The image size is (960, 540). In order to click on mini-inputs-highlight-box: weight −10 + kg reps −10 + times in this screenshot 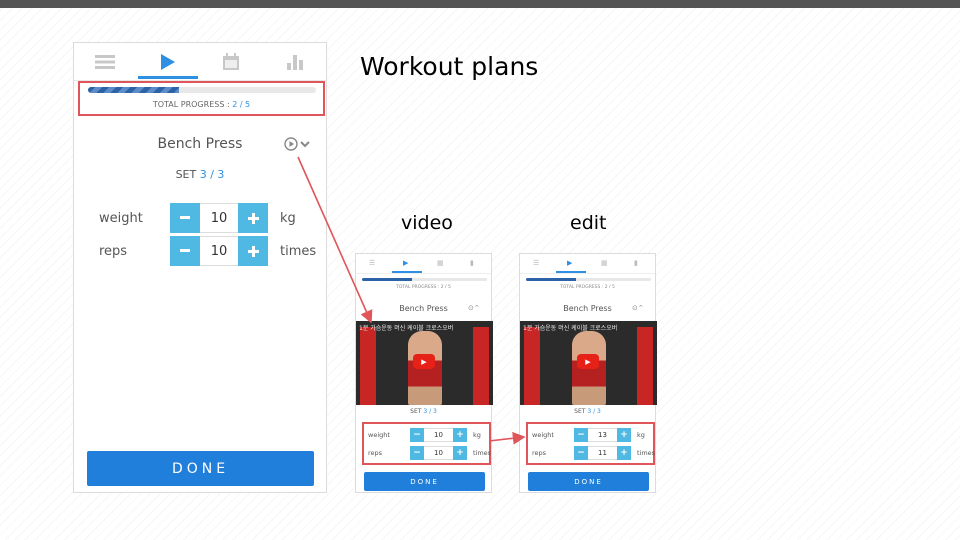, I will do `click(426, 443)`.